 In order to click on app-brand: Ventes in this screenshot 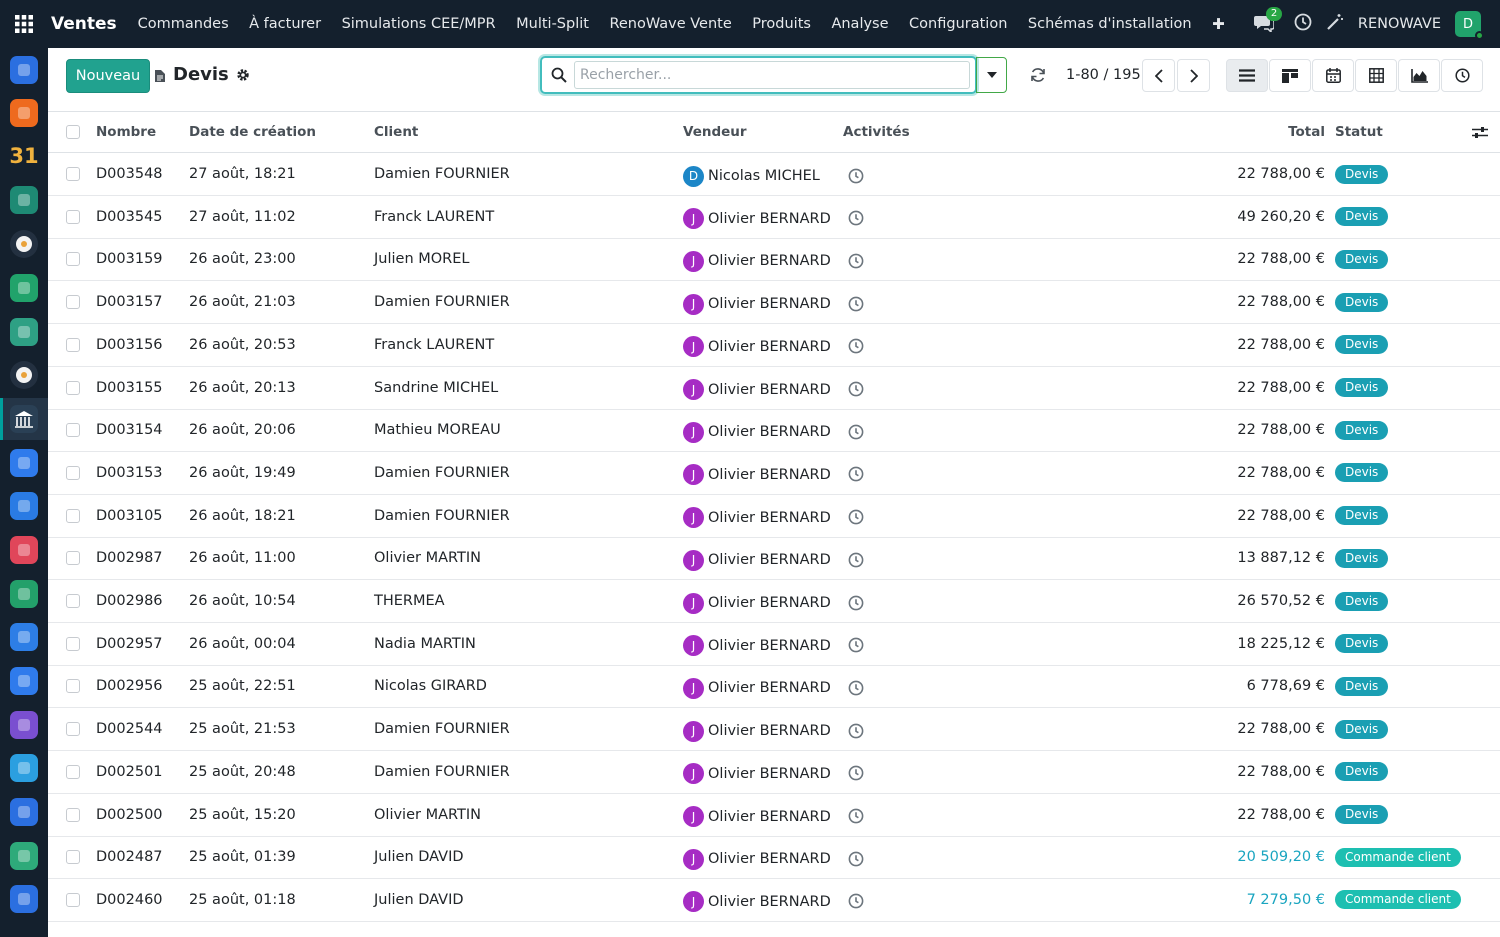, I will do `click(84, 24)`.